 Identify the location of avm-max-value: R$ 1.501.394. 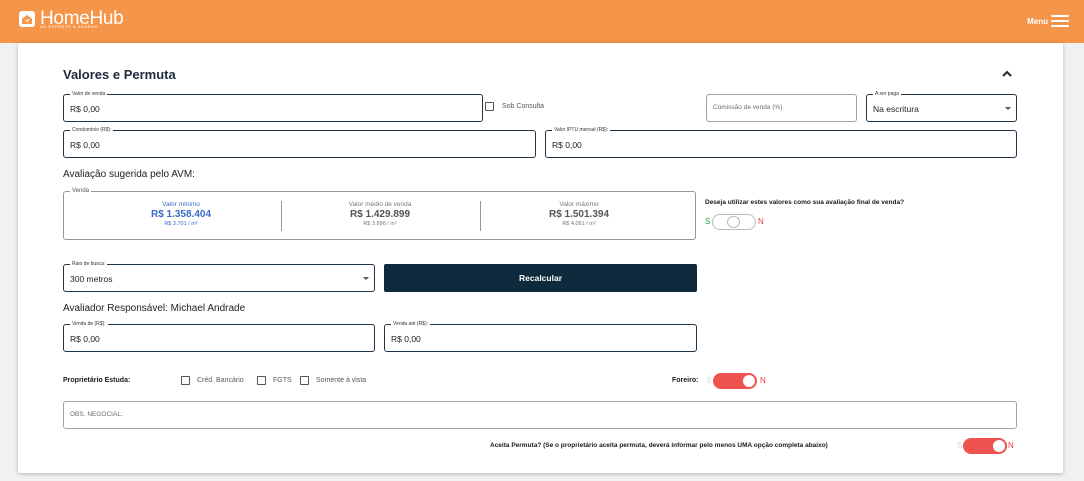
(579, 214).